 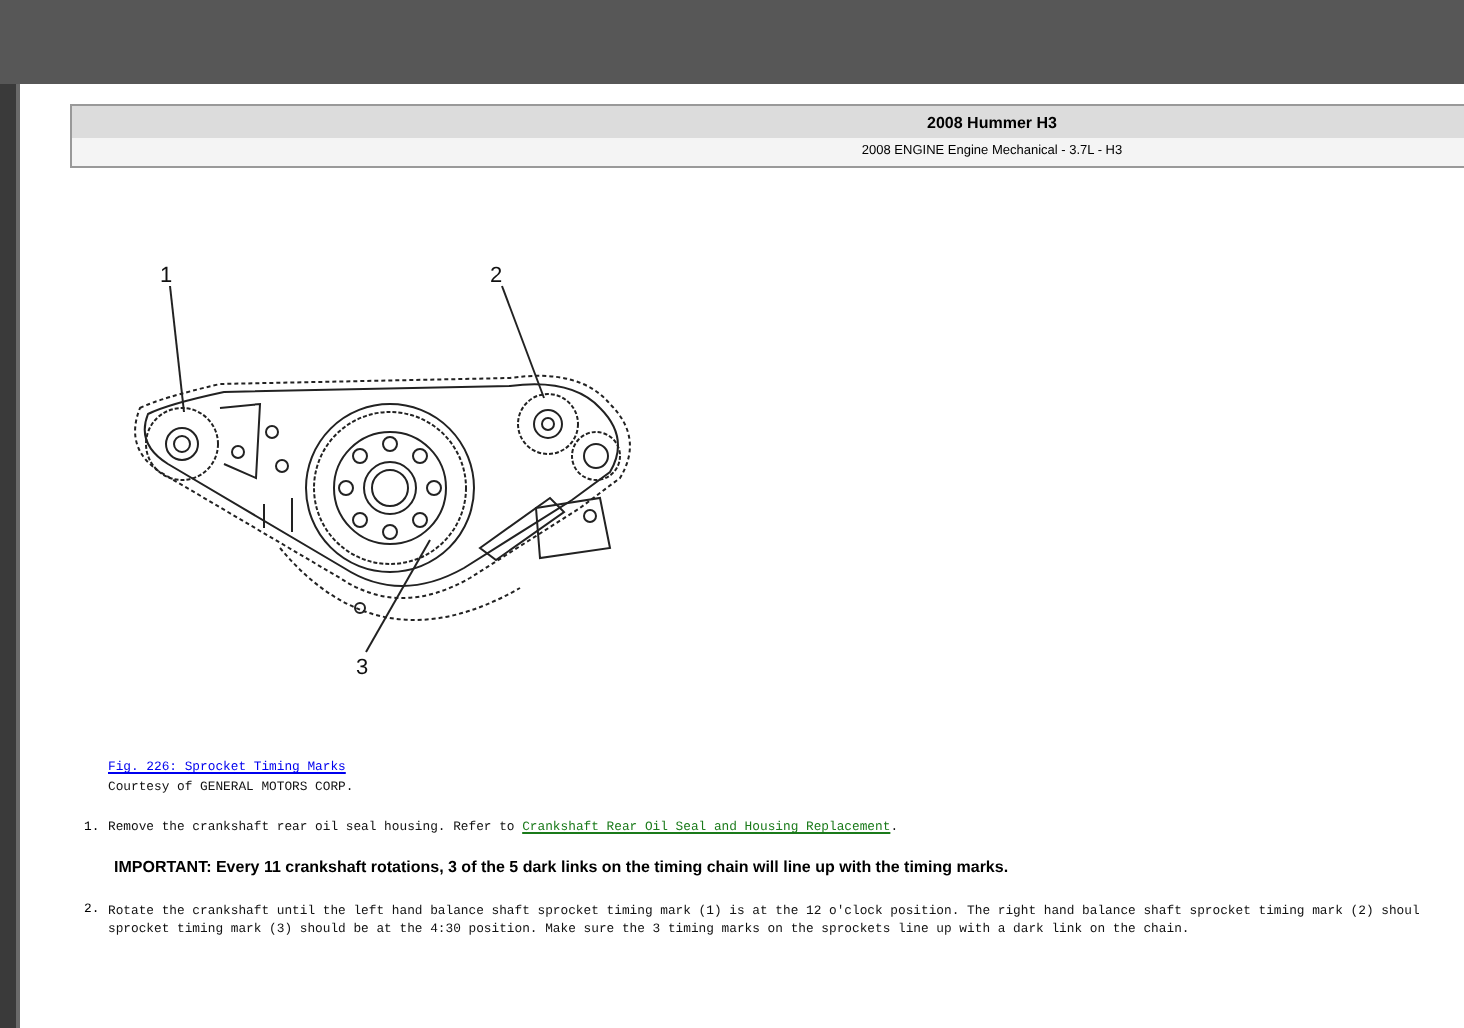 What do you see at coordinates (496, 276) in the screenshot?
I see `callout-number: 2` at bounding box center [496, 276].